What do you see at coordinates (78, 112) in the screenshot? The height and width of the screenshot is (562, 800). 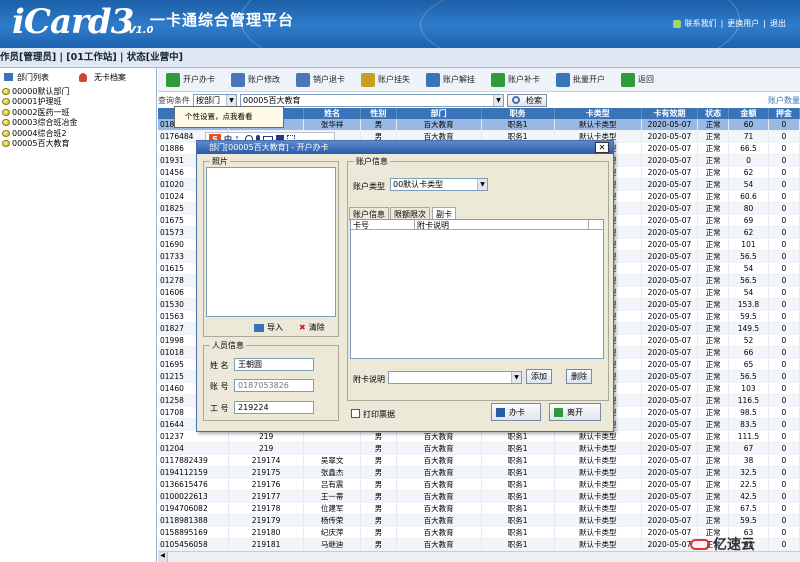 I see `dept-tree-item: 00002医药一班` at bounding box center [78, 112].